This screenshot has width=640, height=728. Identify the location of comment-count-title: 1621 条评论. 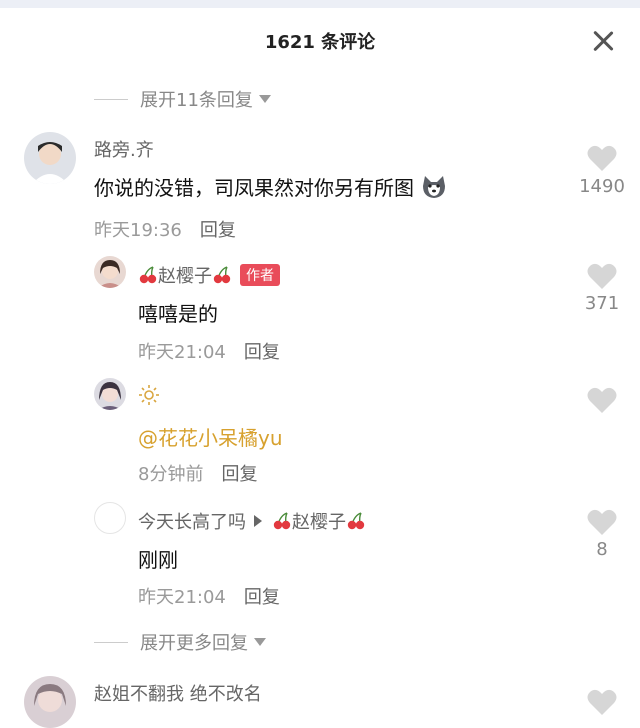
(320, 42).